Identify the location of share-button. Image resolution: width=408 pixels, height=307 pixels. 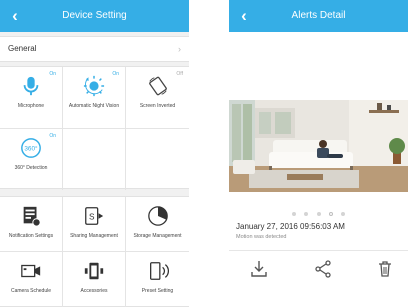
(323, 269).